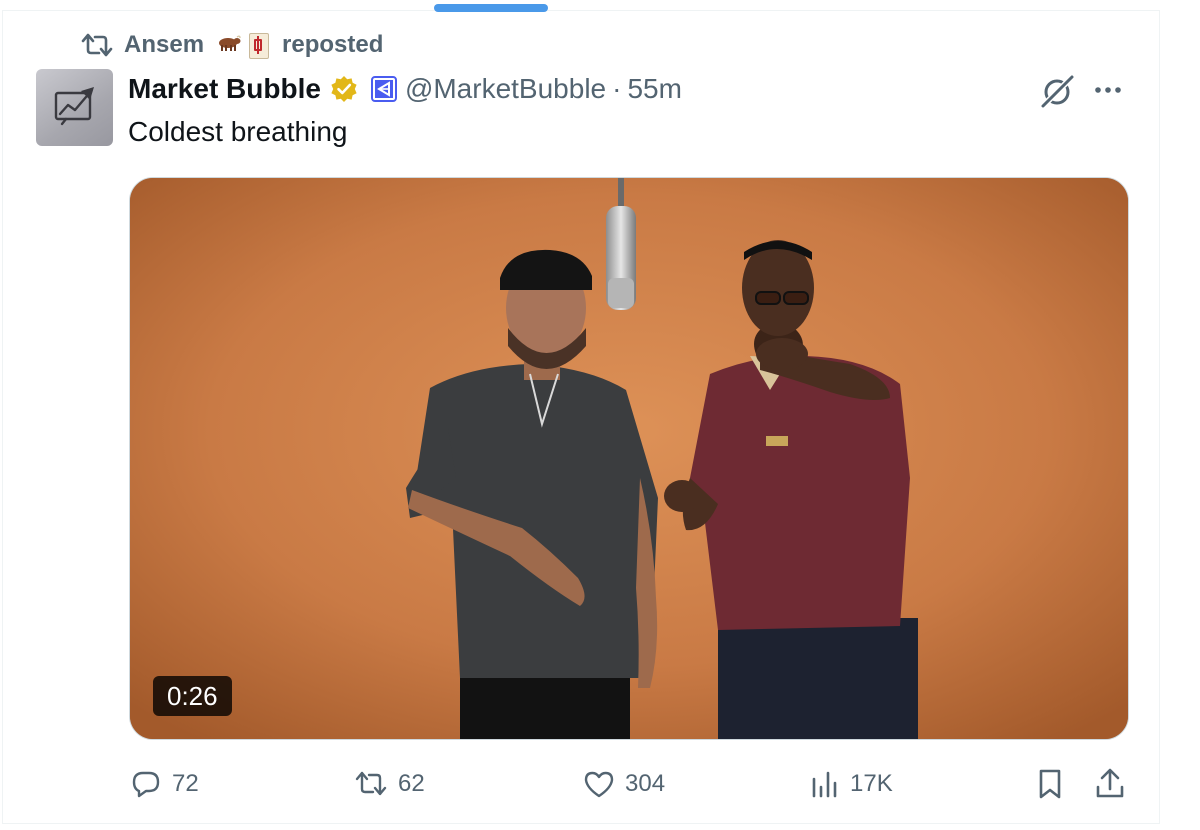 This screenshot has width=1200, height=830. What do you see at coordinates (505, 89) in the screenshot?
I see `handle: @MarketBubble` at bounding box center [505, 89].